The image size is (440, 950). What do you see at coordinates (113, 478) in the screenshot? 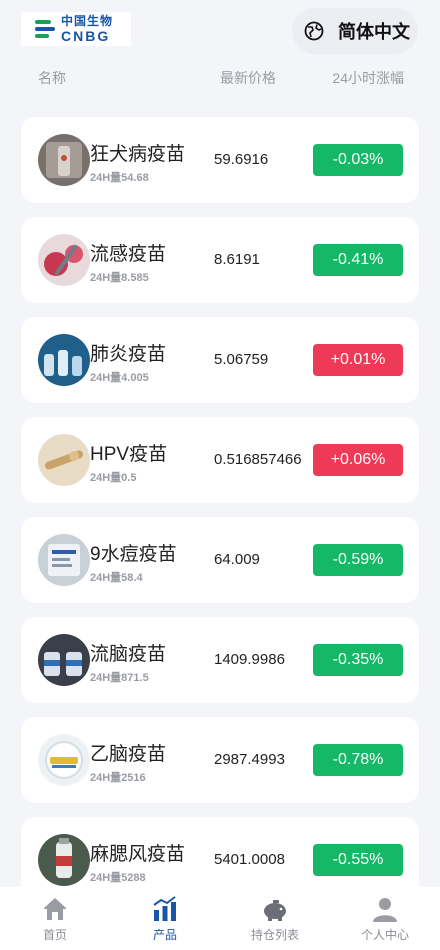
I see `product-volume: 24H量0.5` at bounding box center [113, 478].